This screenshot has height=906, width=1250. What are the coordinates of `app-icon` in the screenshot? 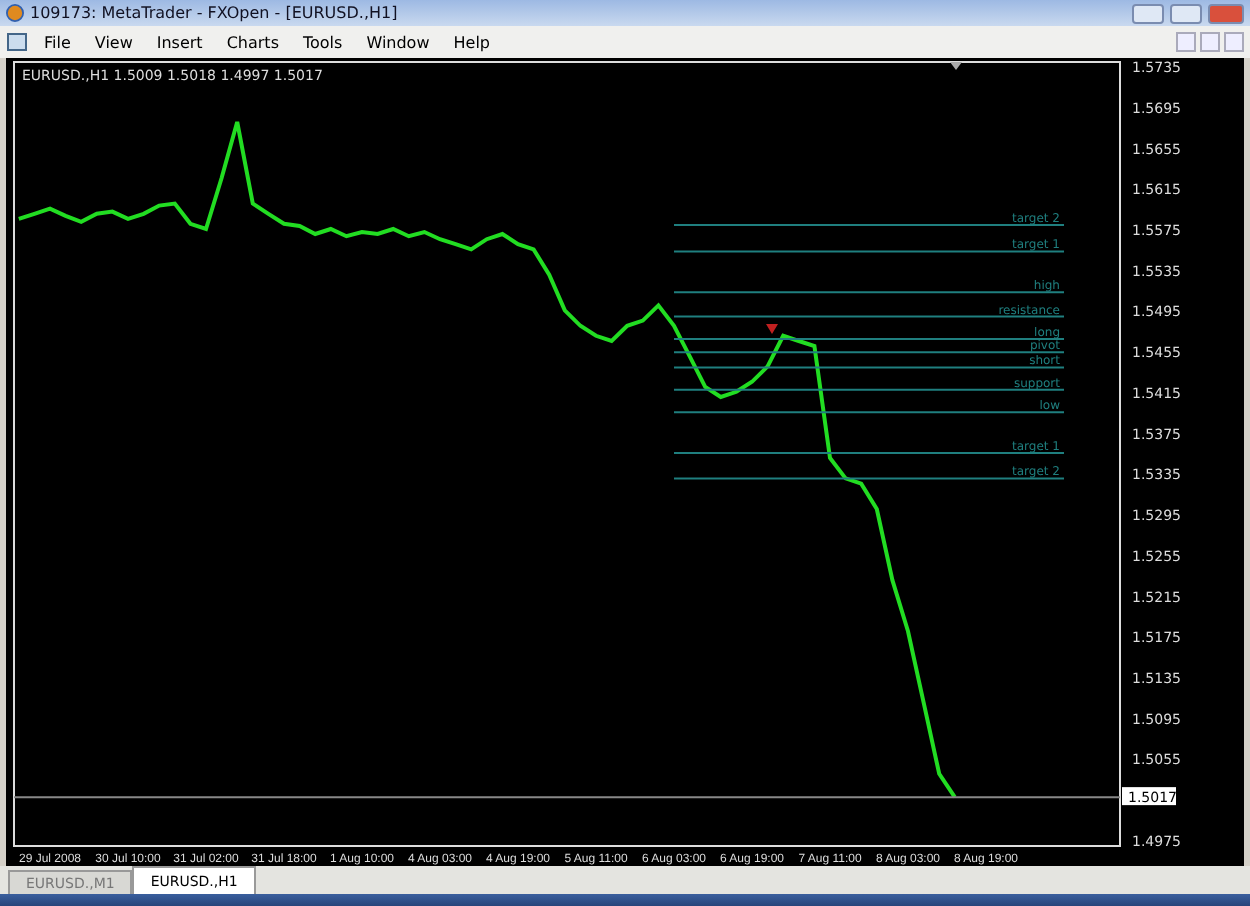 It's located at (15, 13).